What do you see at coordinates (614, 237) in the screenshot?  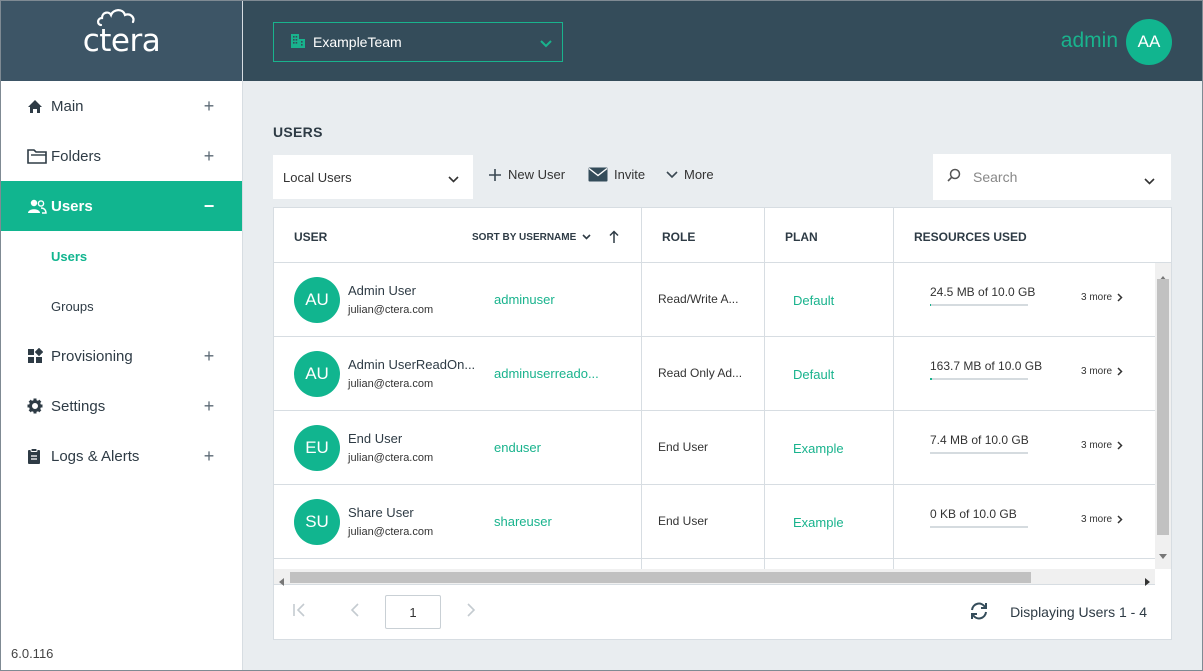 I see `sort-ascending-icon` at bounding box center [614, 237].